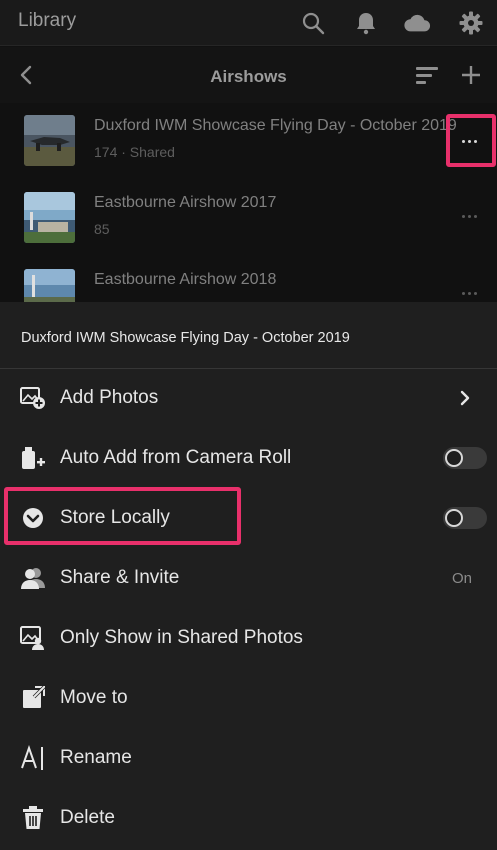  What do you see at coordinates (366, 23) in the screenshot?
I see `bell-icon` at bounding box center [366, 23].